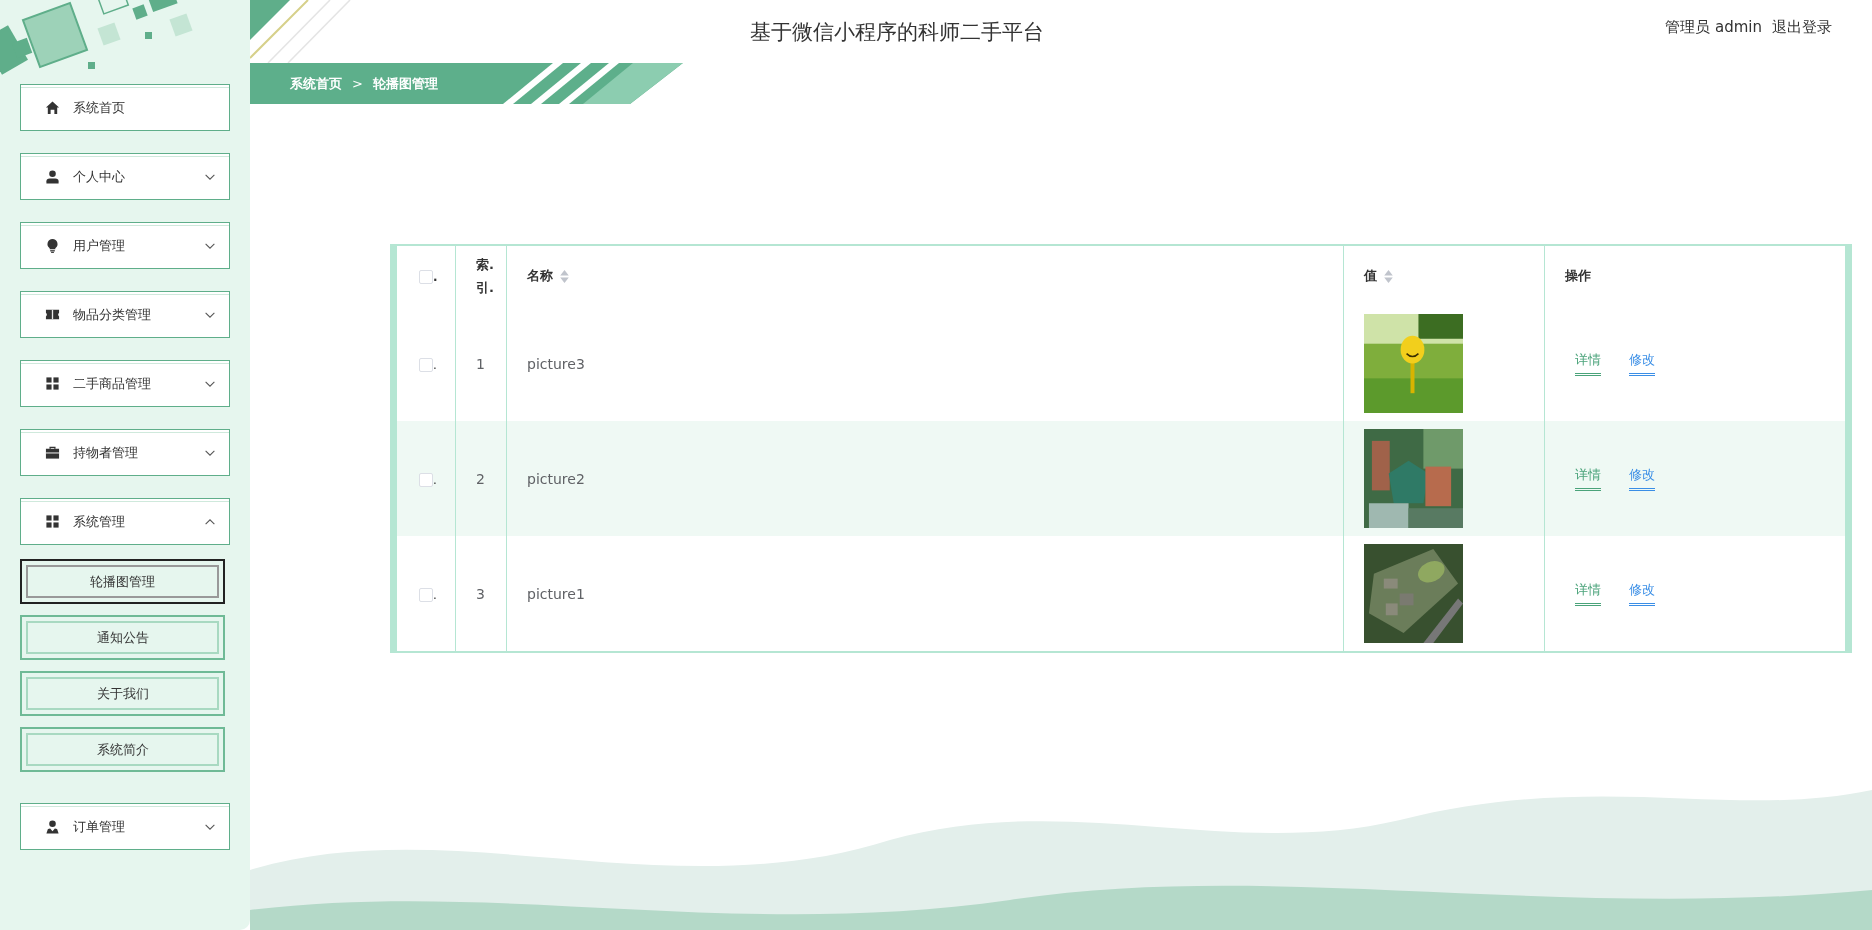  Describe the element at coordinates (125, 176) in the screenshot. I see `menu-item: 个人中心` at that location.